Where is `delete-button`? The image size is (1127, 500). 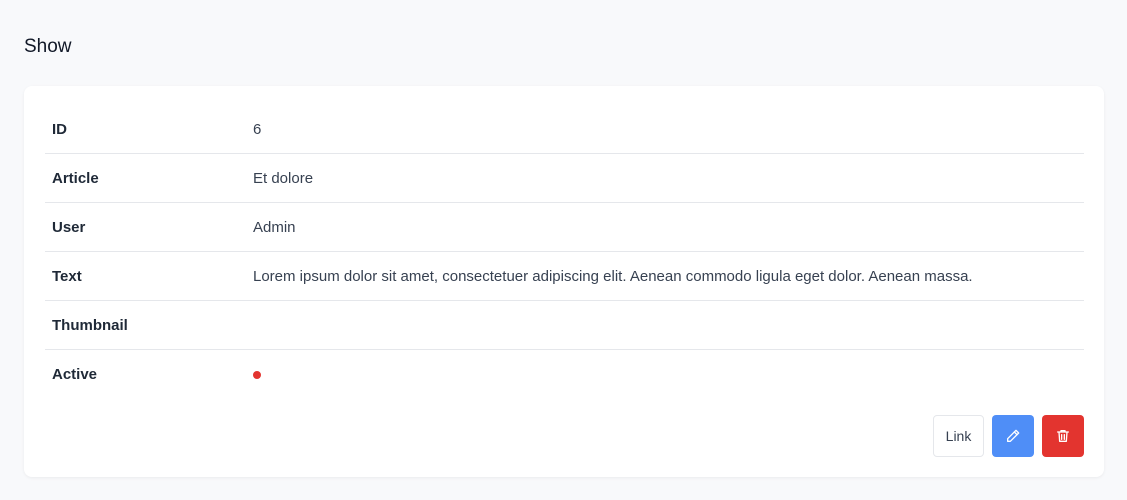
delete-button is located at coordinates (1063, 436).